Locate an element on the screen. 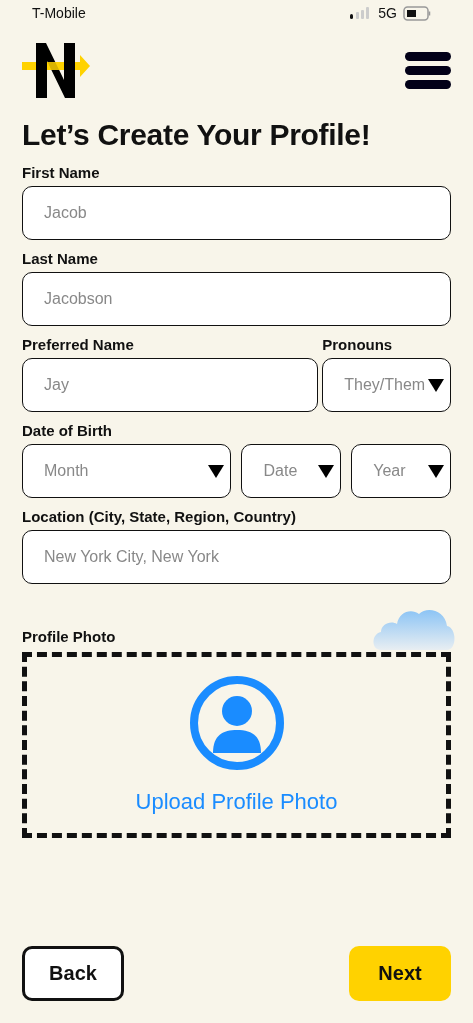 The image size is (473, 1023). battery-icon is located at coordinates (417, 13).